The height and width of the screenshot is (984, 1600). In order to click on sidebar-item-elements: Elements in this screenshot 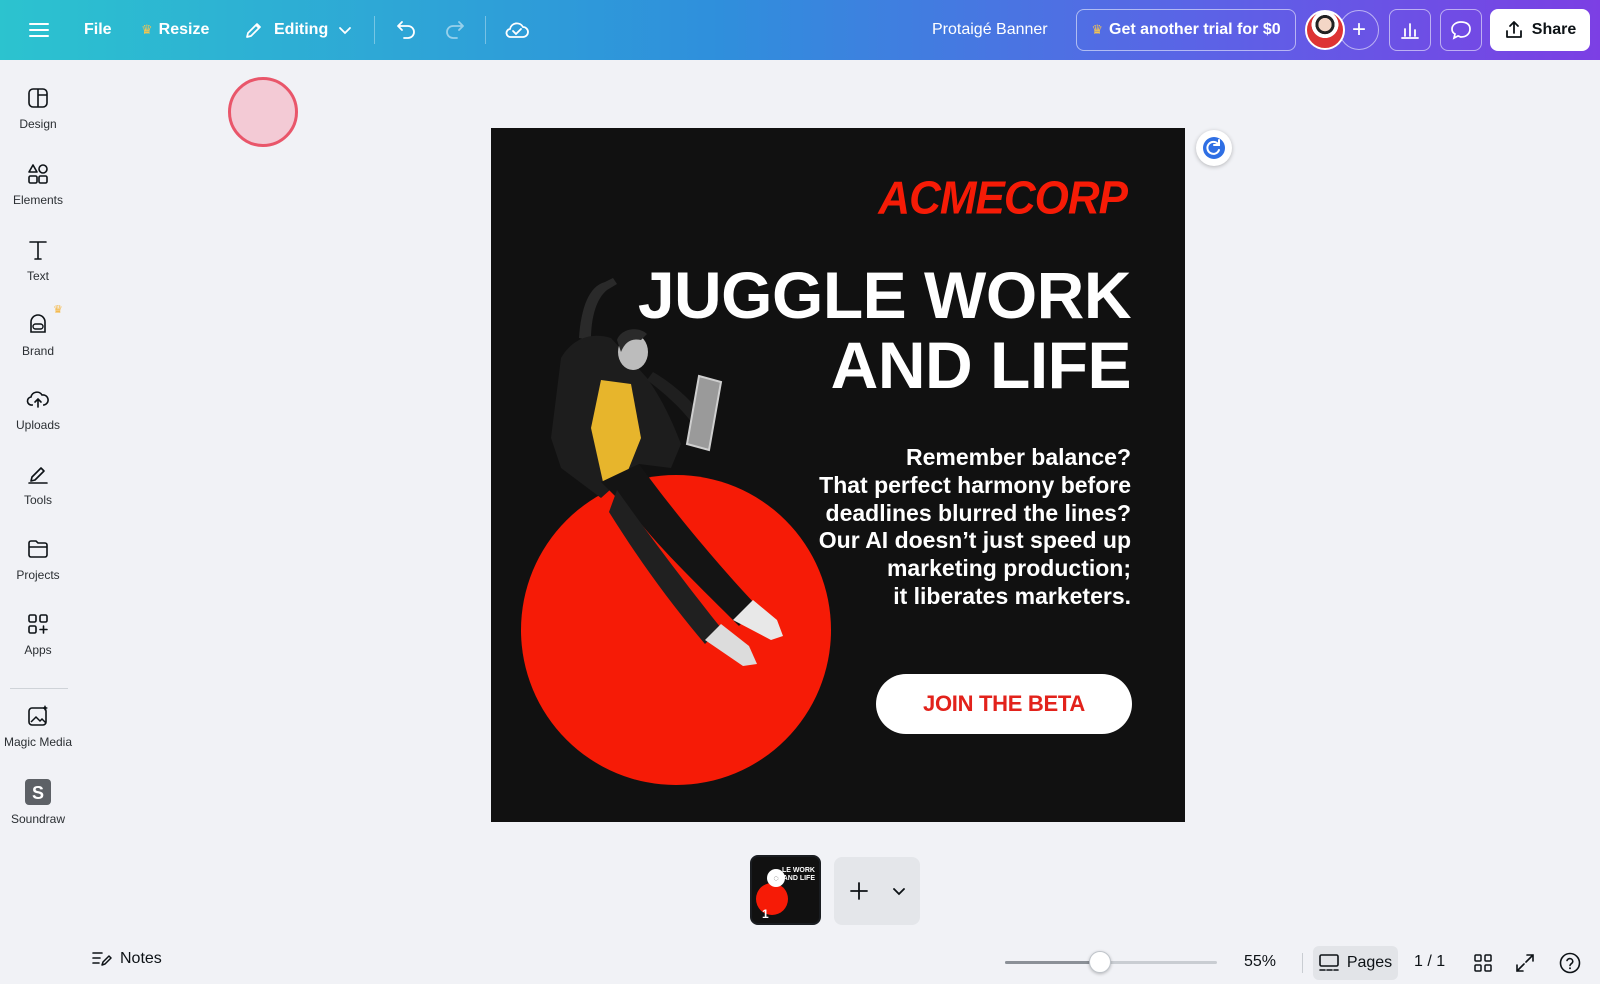, I will do `click(38, 193)`.